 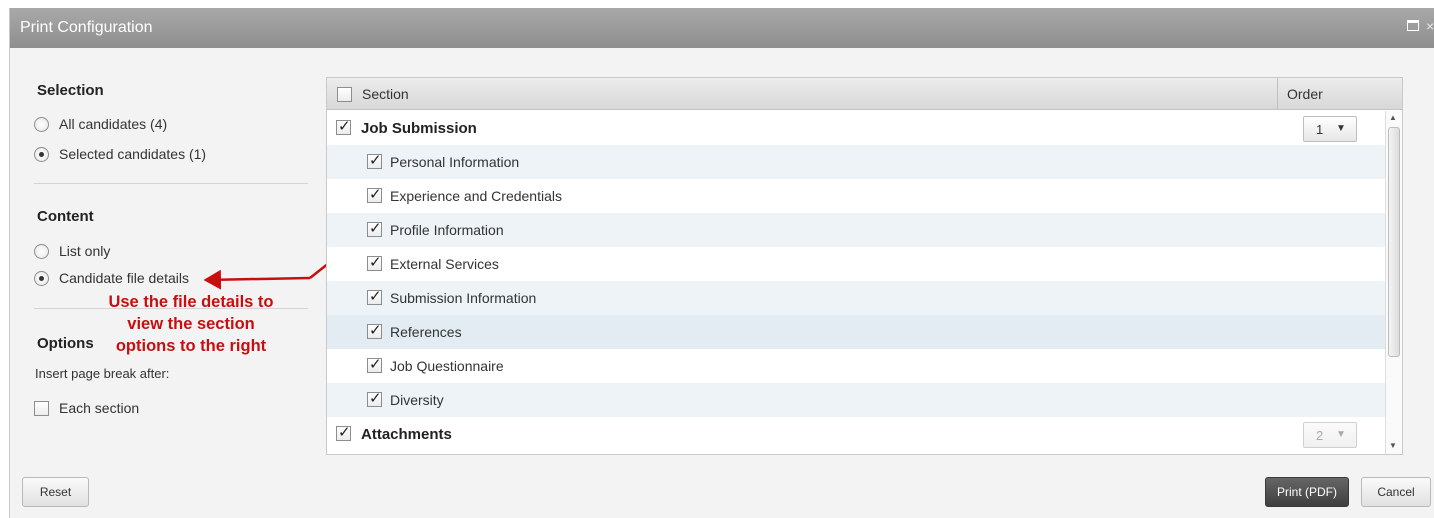 I want to click on close-icon: ×, so click(x=1430, y=26).